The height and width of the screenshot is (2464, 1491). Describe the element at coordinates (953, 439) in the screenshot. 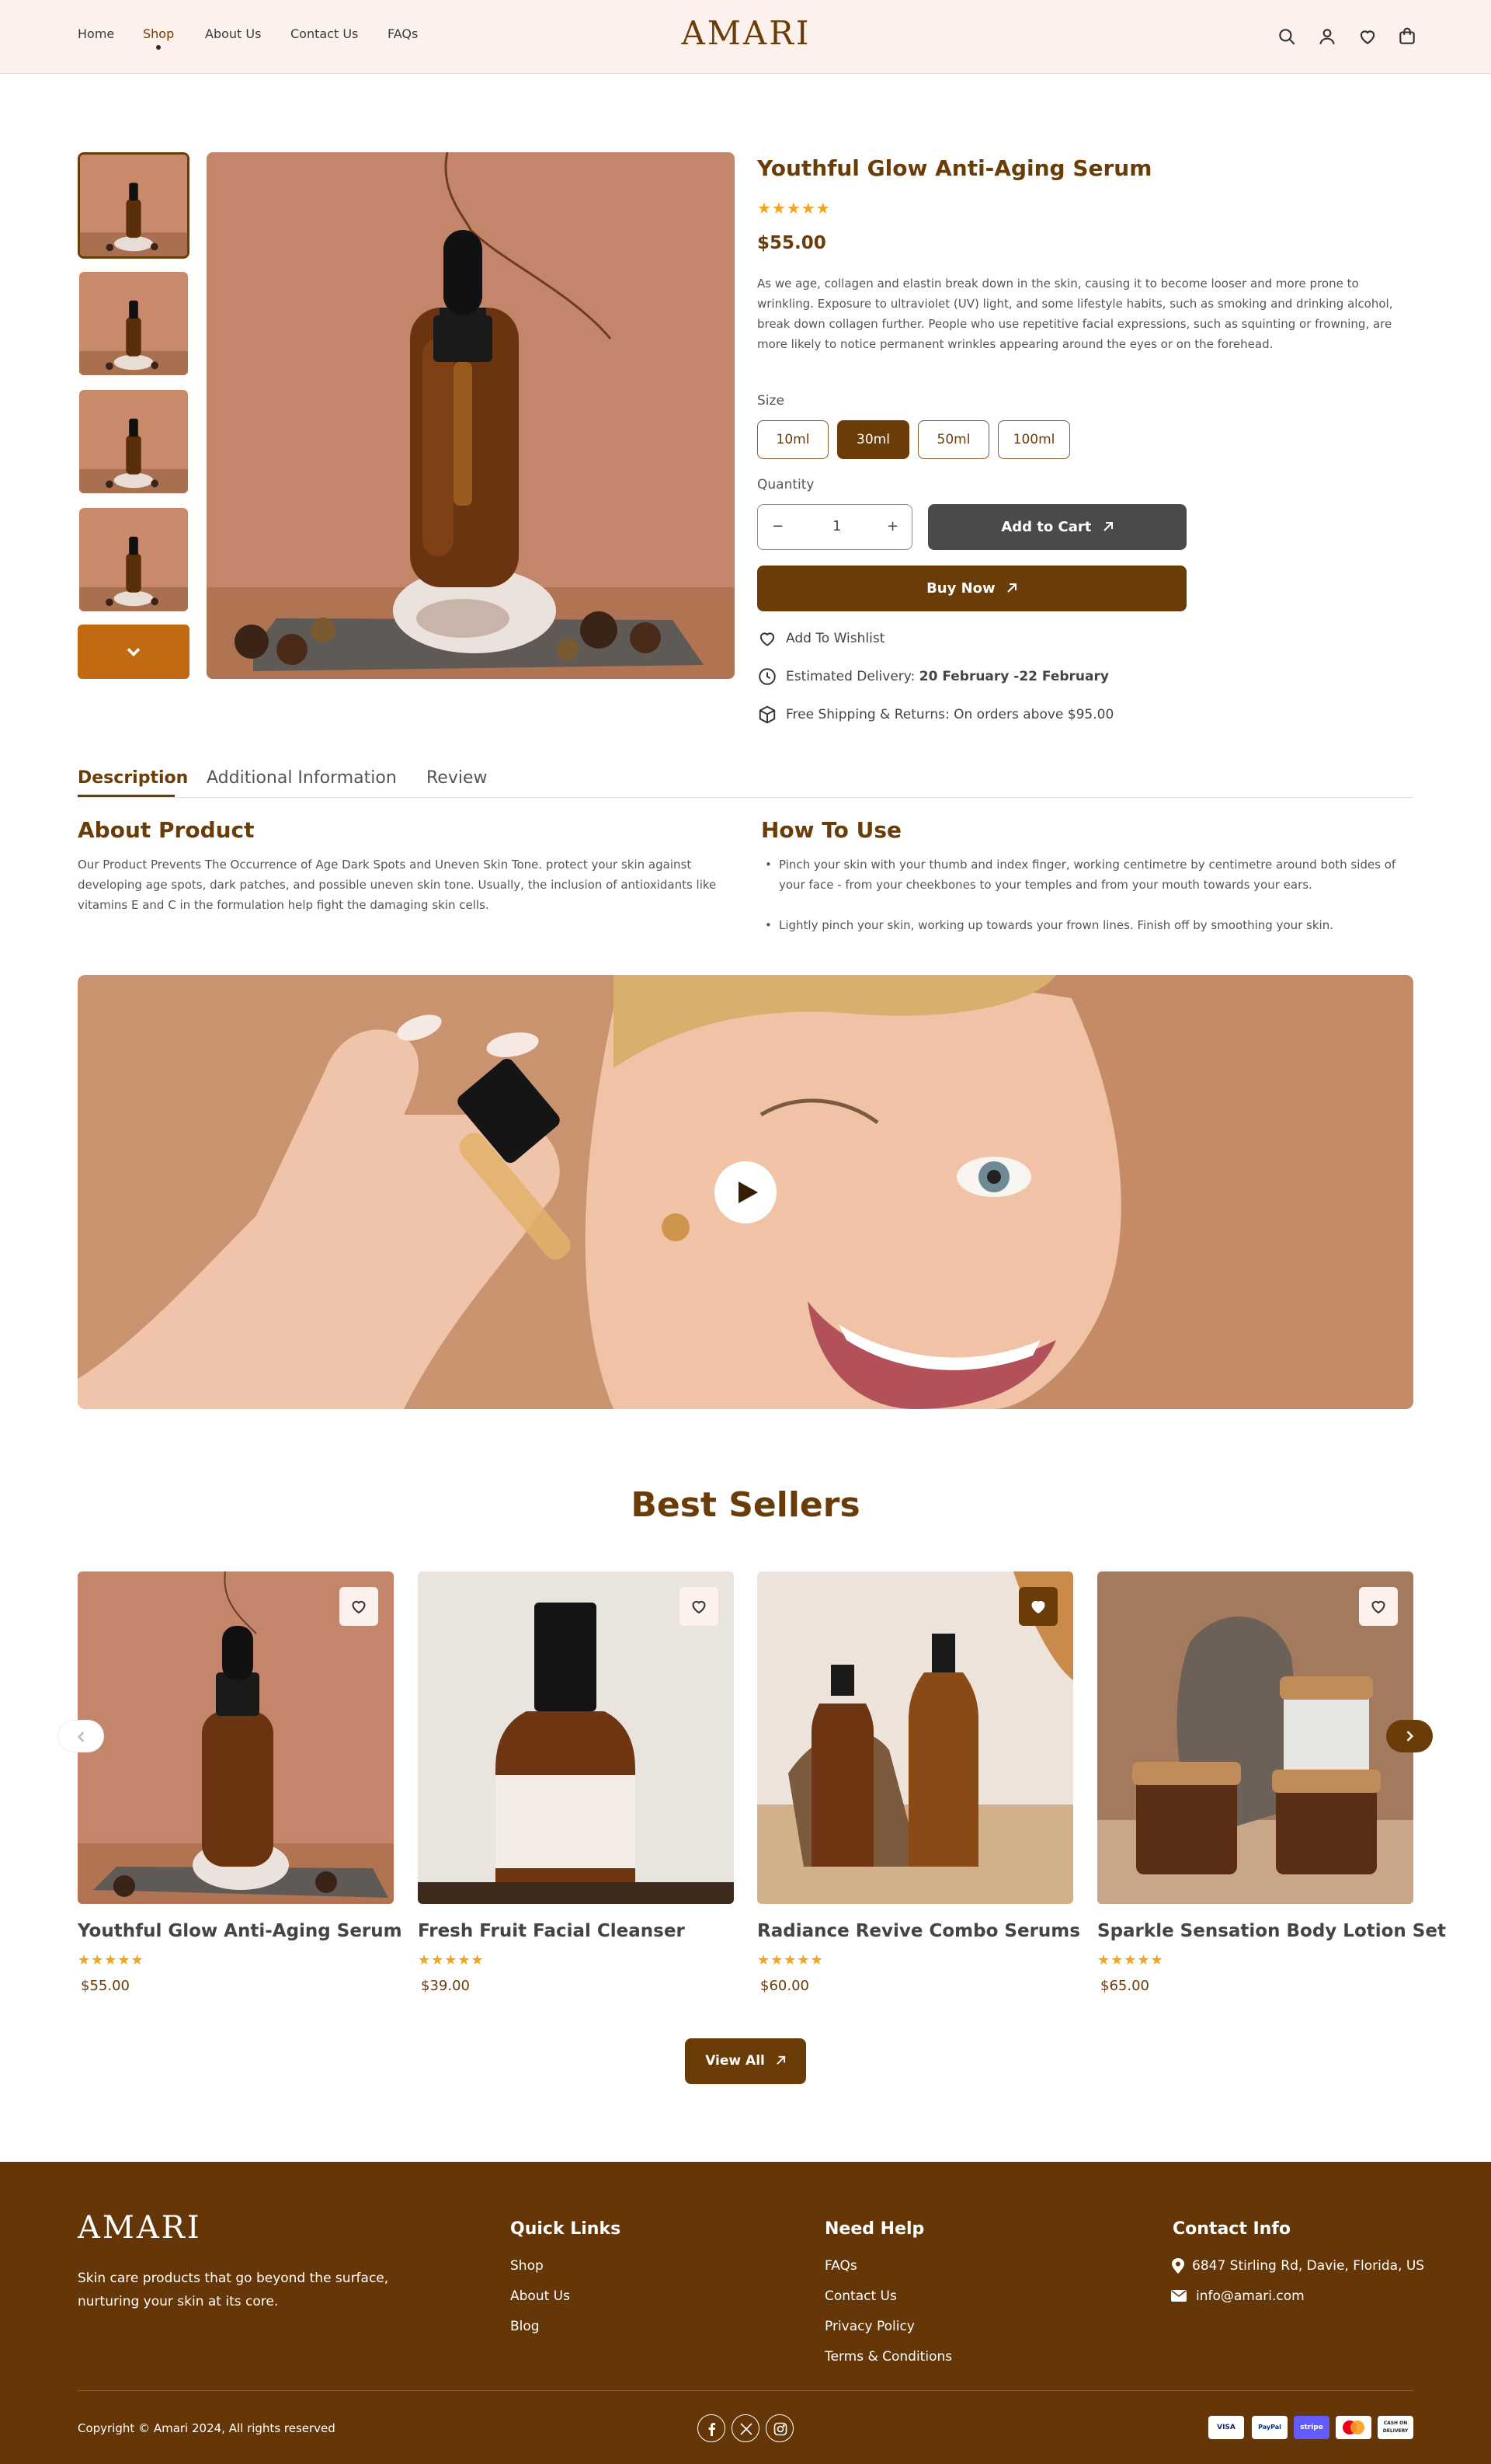

I see `size-option-50ml: 50ml` at that location.